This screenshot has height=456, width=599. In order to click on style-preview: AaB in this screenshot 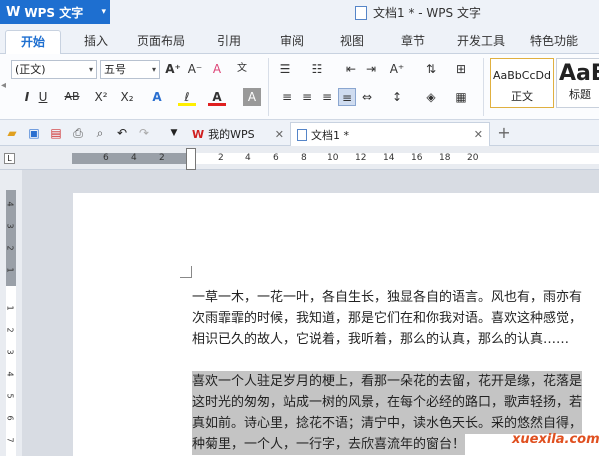, I will do `click(579, 73)`.